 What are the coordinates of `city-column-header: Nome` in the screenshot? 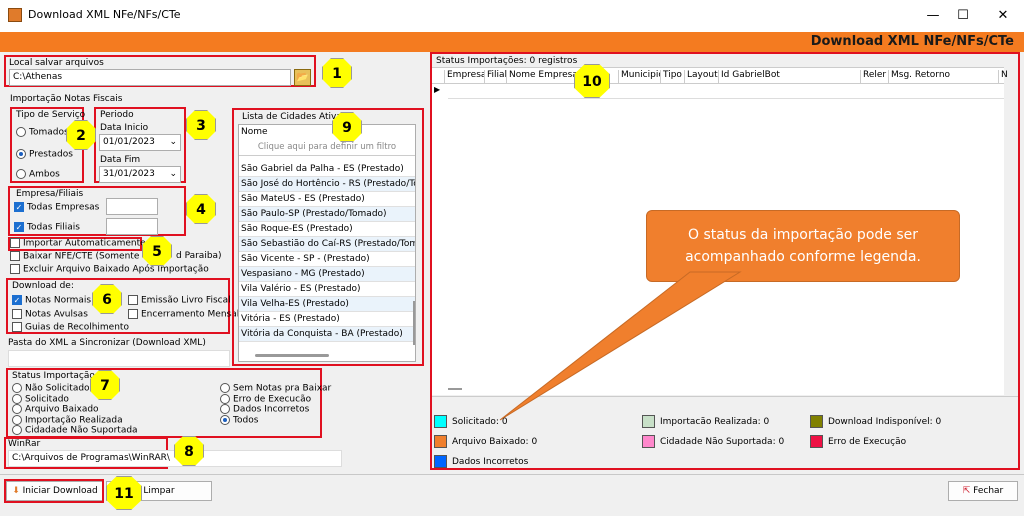 It's located at (327, 132).